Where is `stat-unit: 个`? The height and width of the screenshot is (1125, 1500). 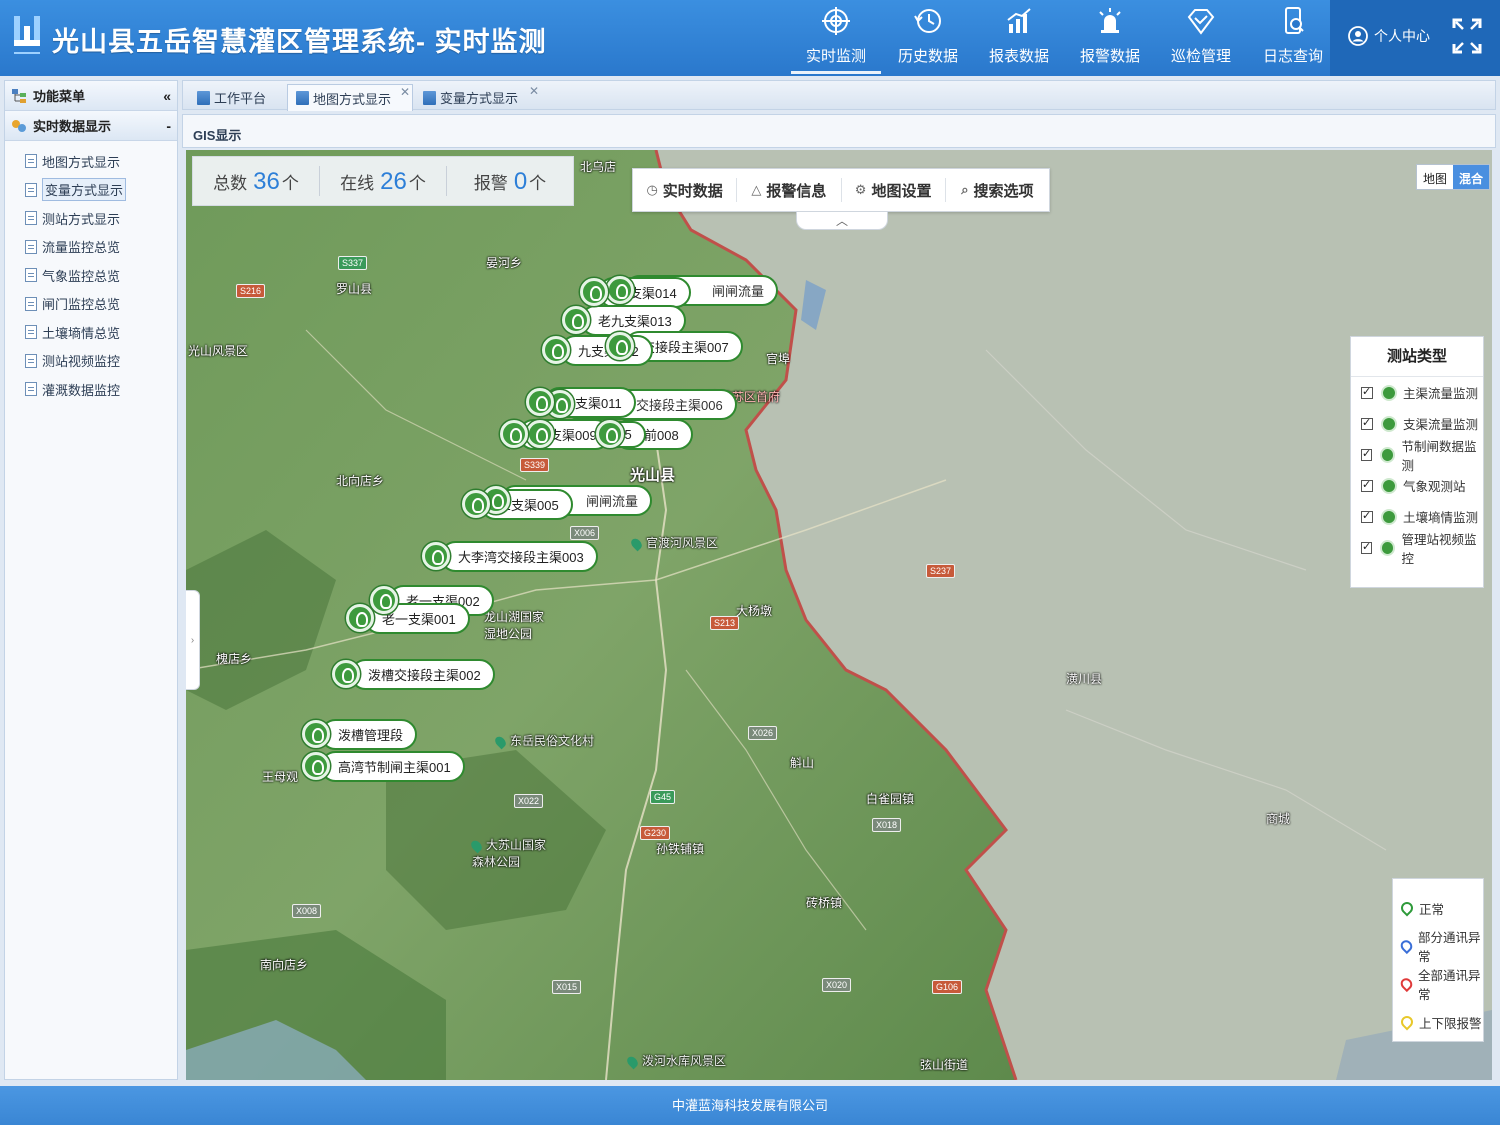
stat-unit: 个 is located at coordinates (538, 183).